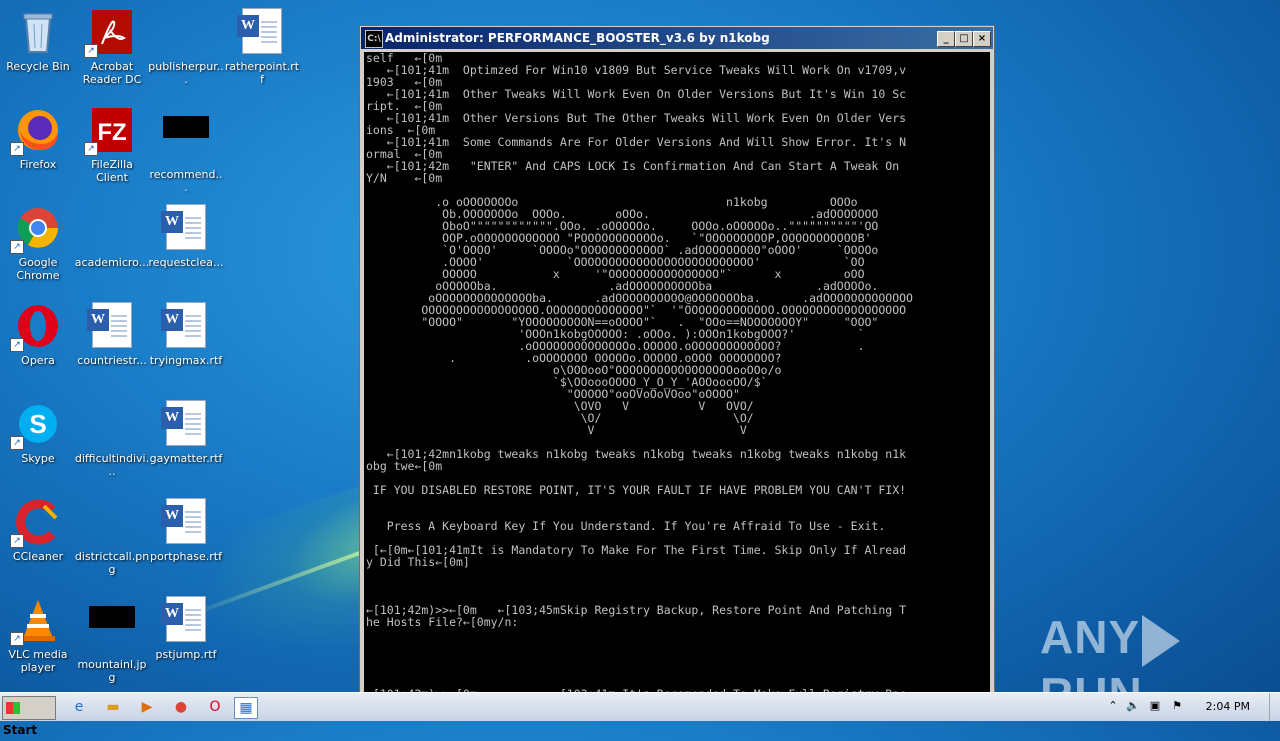  What do you see at coordinates (186, 556) in the screenshot?
I see `desktop-icon-label: portphase.rtf` at bounding box center [186, 556].